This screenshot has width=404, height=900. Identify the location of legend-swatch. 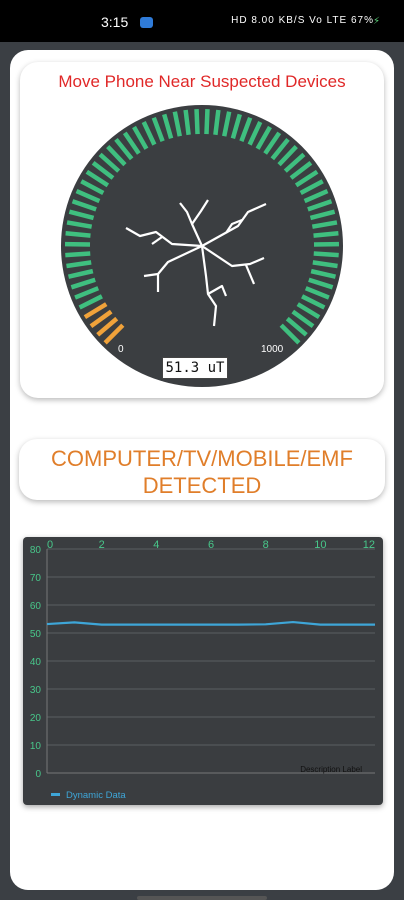
(55, 794).